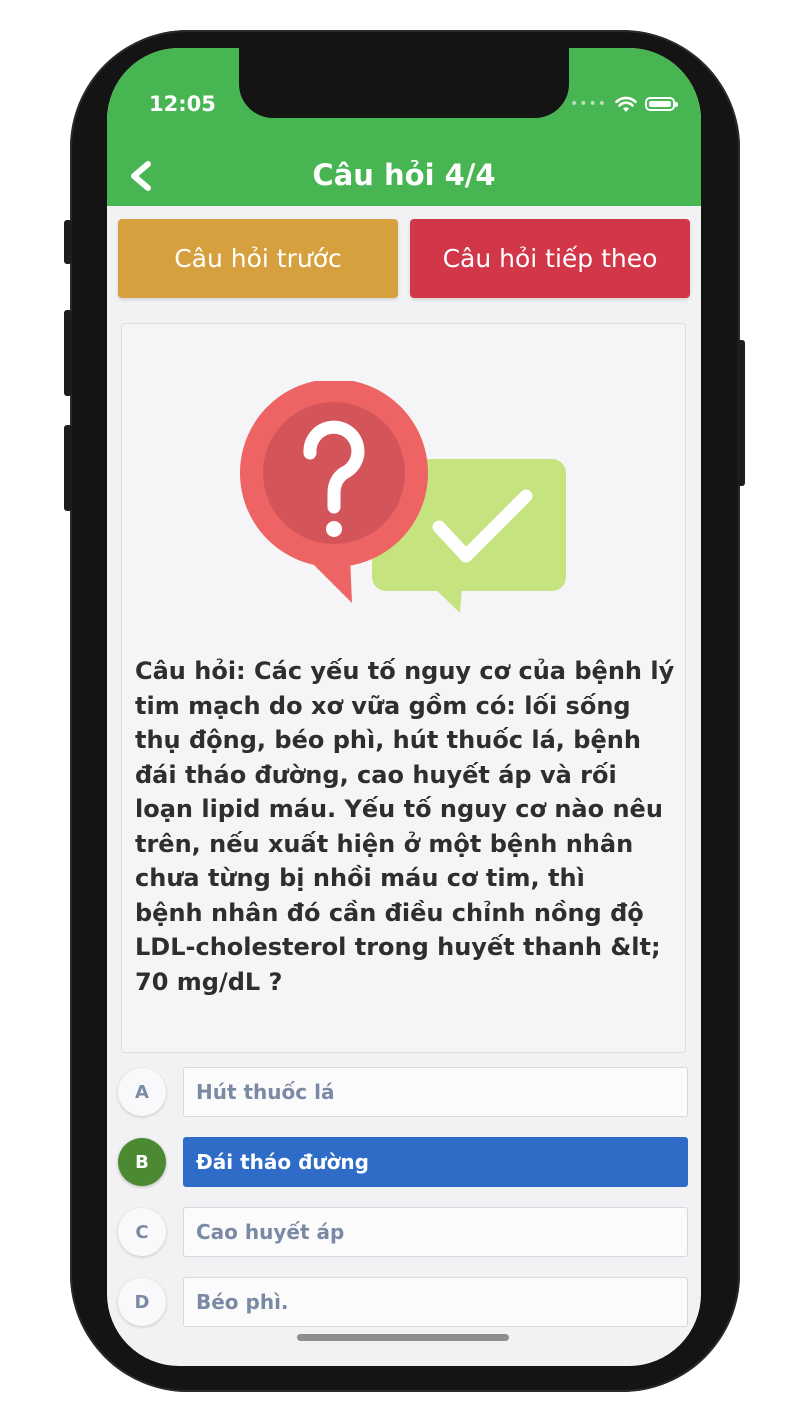 The image size is (812, 1420). Describe the element at coordinates (661, 104) in the screenshot. I see `battery-icon` at that location.